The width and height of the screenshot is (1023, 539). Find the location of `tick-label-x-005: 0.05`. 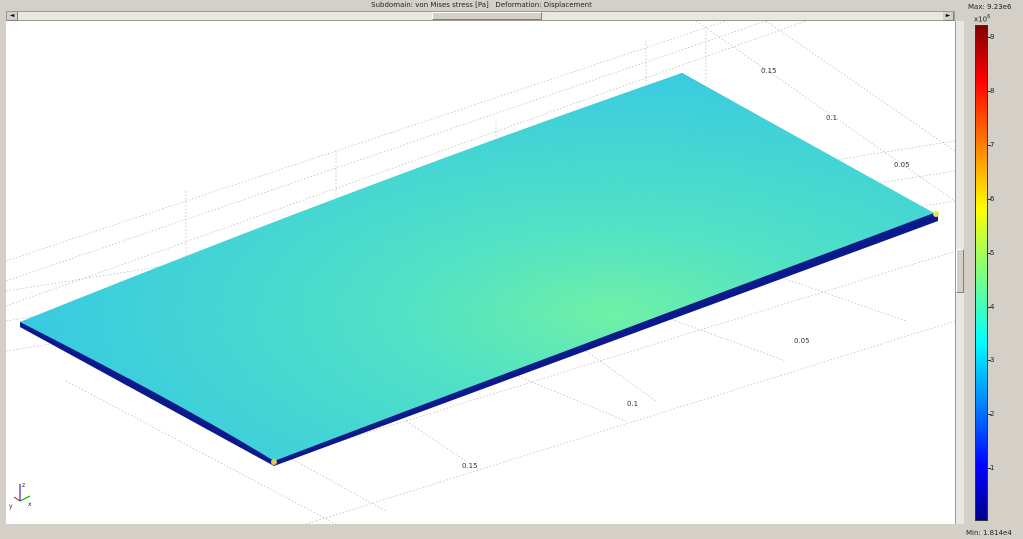

tick-label-x-005: 0.05 is located at coordinates (802, 341).